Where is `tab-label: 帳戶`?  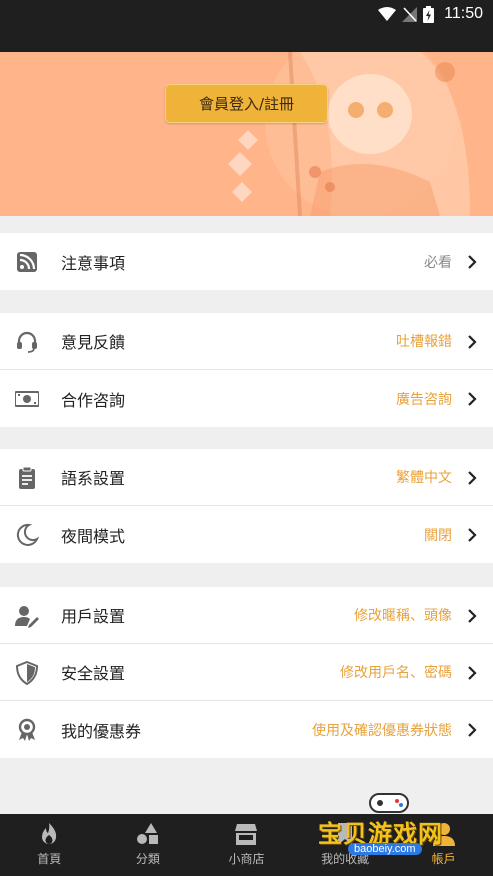
tab-label: 帳戶 is located at coordinates (443, 859).